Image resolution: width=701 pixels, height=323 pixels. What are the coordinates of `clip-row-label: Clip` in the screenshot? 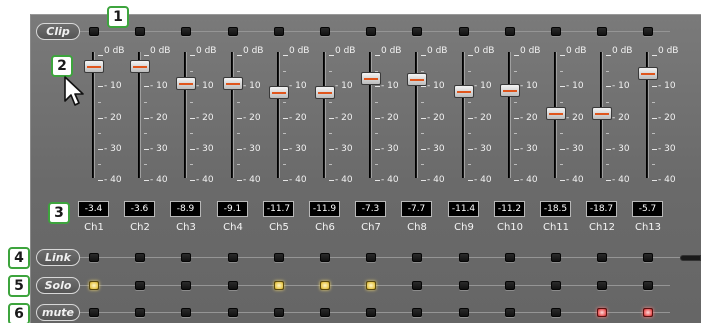 It's located at (58, 31).